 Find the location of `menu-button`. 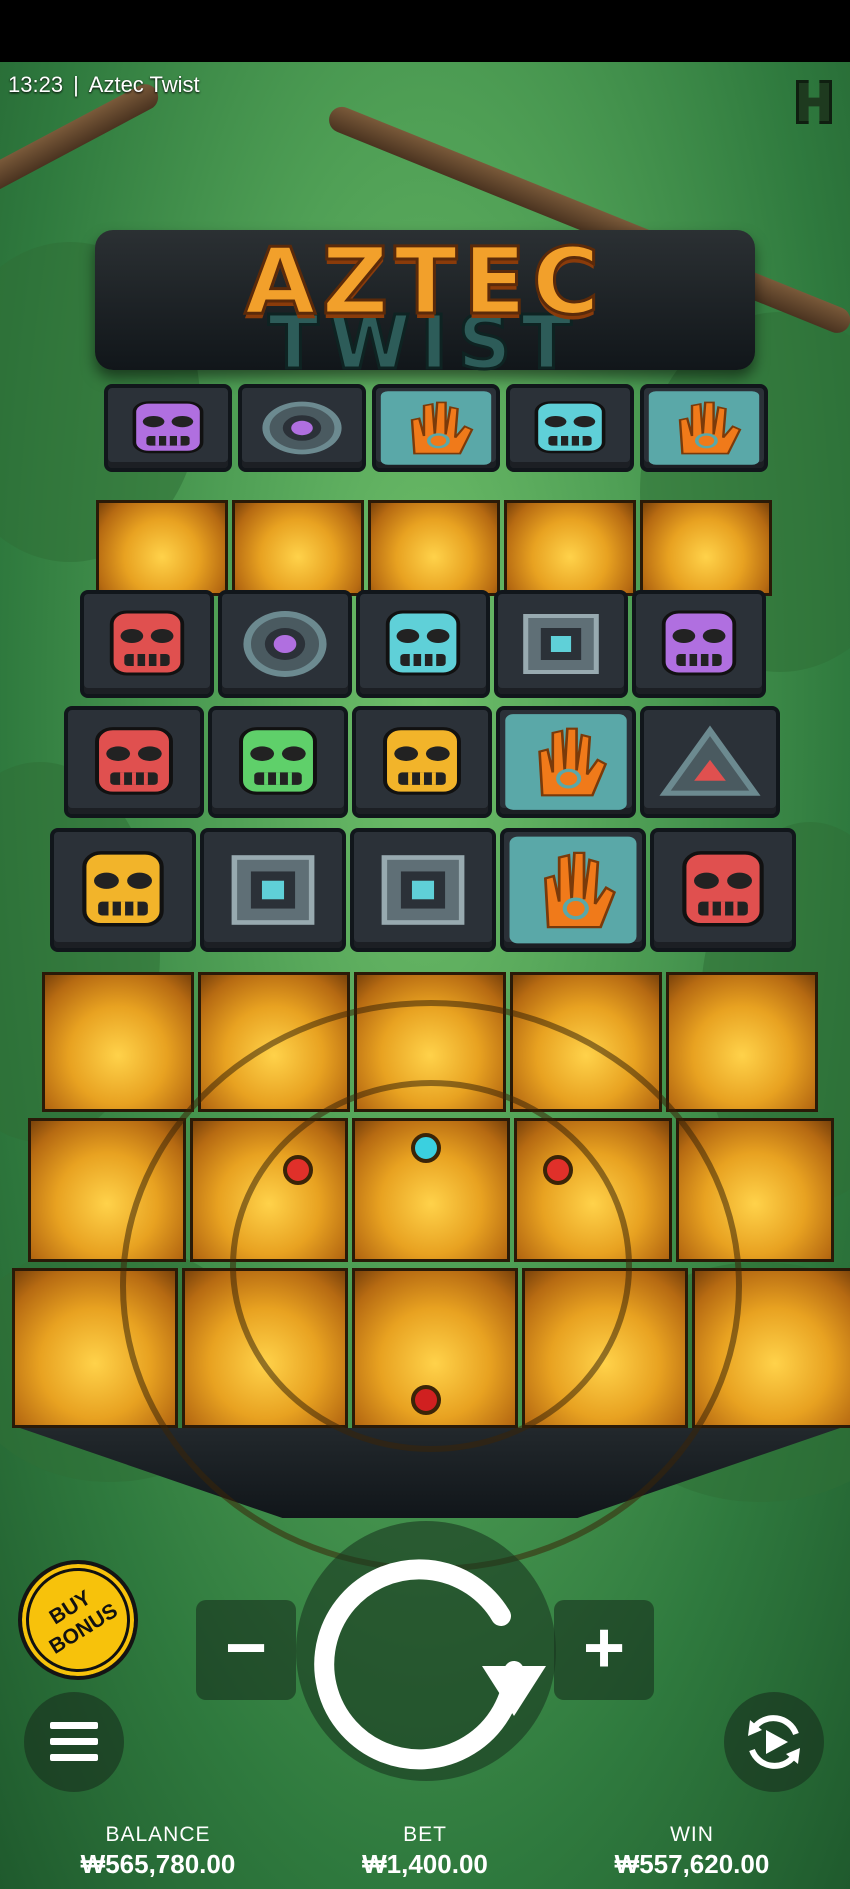

menu-button is located at coordinates (74, 1742).